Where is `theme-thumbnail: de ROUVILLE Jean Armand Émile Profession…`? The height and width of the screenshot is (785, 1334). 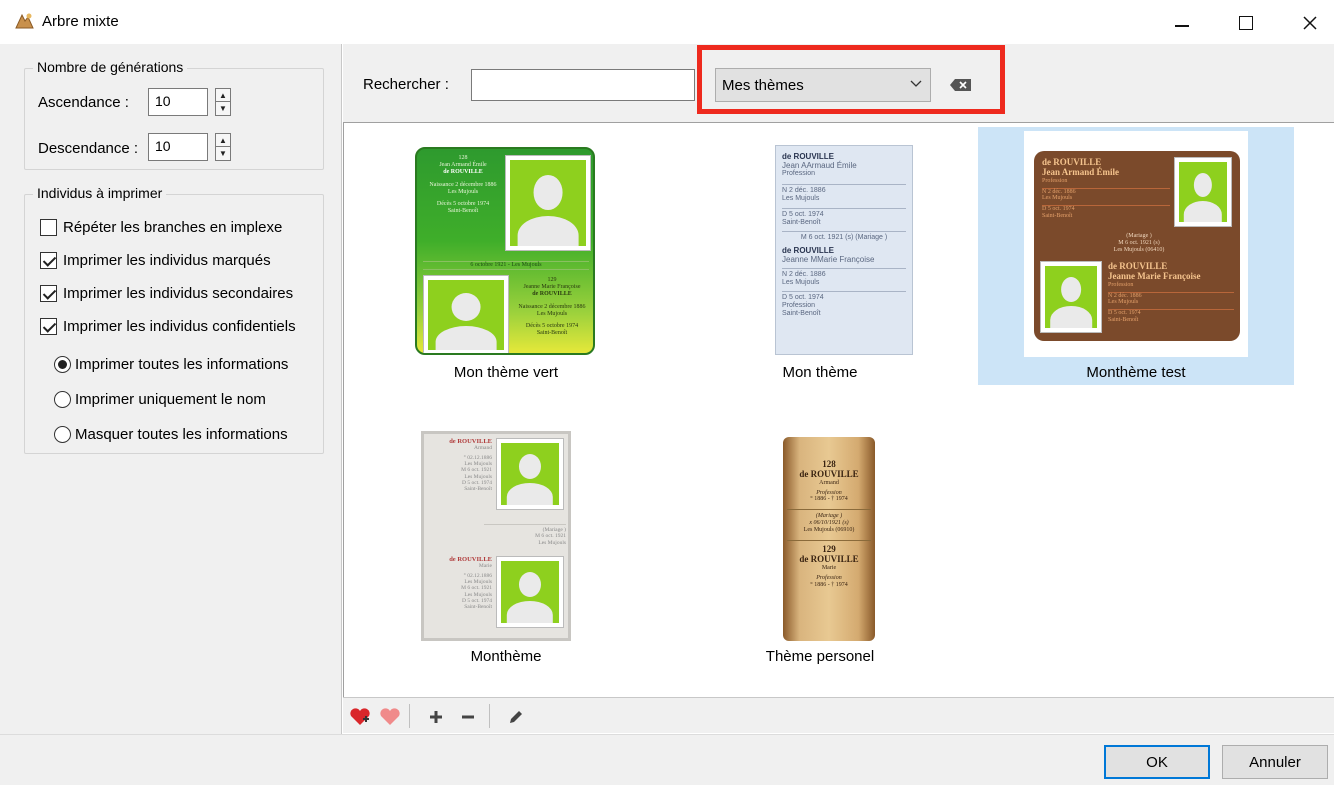 theme-thumbnail: de ROUVILLE Jean Armand Émile Profession… is located at coordinates (1136, 244).